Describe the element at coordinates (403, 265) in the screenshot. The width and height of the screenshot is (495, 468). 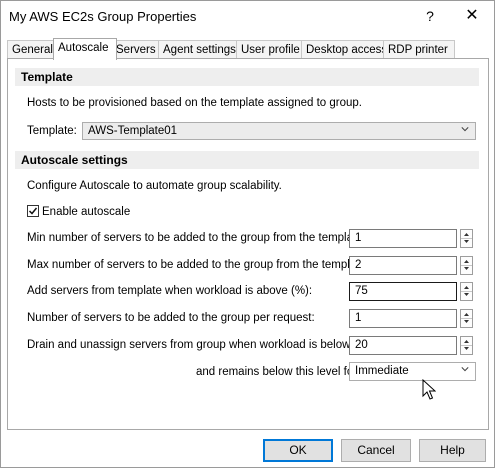
I see `max-servers-input: 2` at that location.